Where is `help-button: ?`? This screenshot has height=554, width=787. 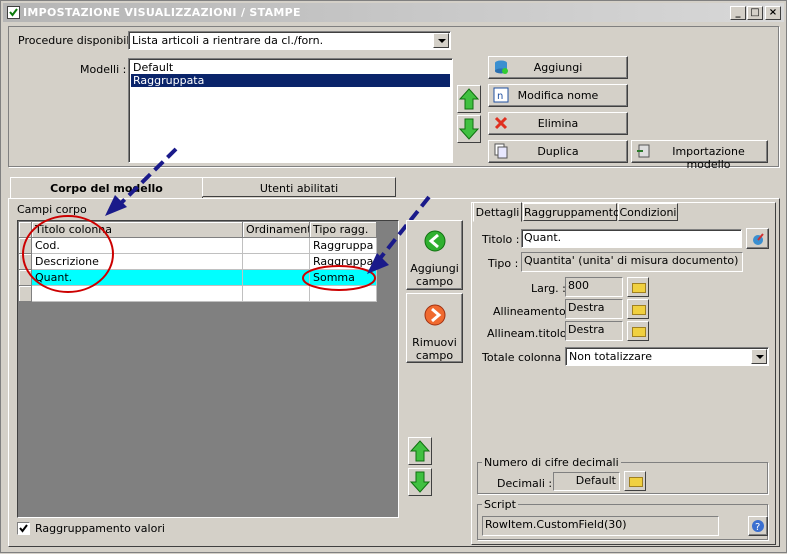
help-button: ? is located at coordinates (758, 526).